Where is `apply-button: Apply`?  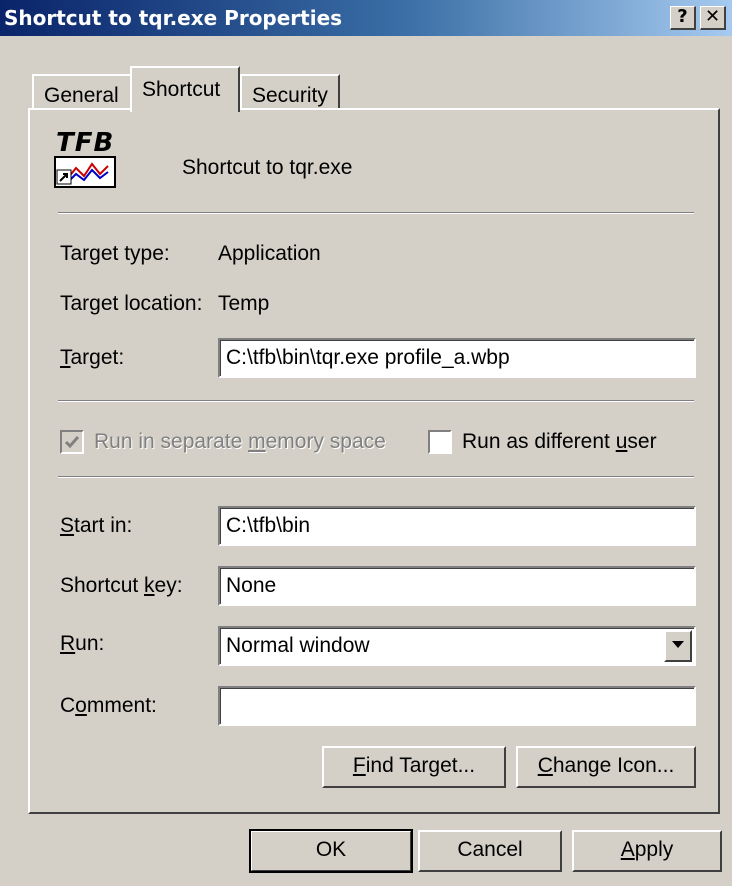
apply-button: Apply is located at coordinates (647, 851).